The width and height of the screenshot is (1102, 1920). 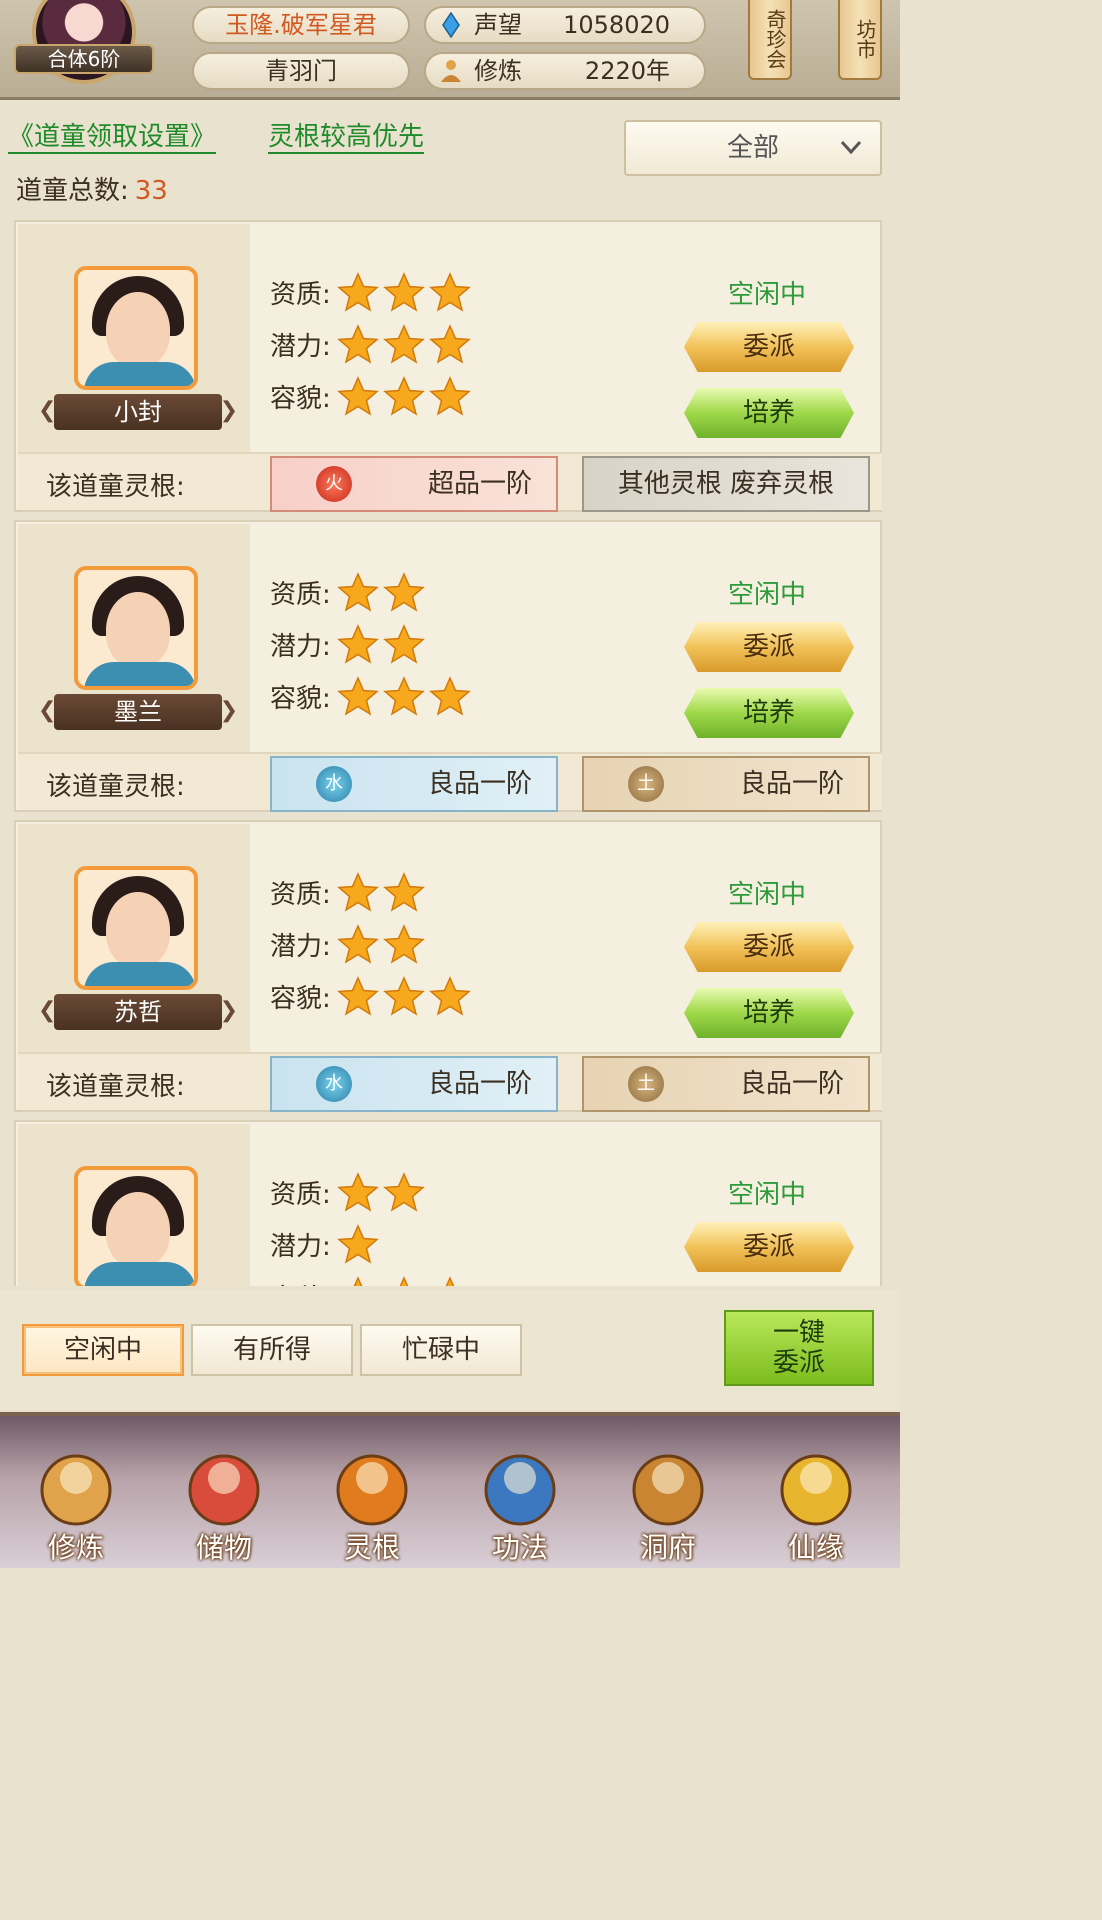 What do you see at coordinates (565, 25) in the screenshot?
I see `reputation-stat: 声望 1058020` at bounding box center [565, 25].